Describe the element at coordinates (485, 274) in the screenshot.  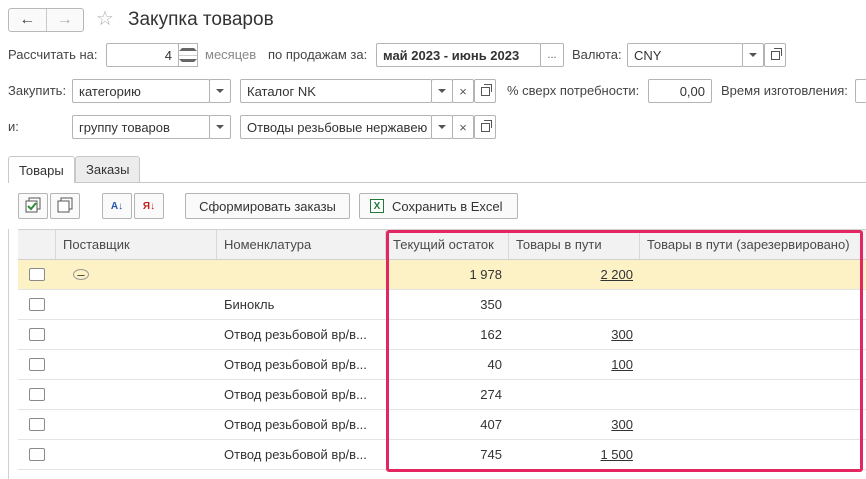
I see `stock-cell: 1 978` at that location.